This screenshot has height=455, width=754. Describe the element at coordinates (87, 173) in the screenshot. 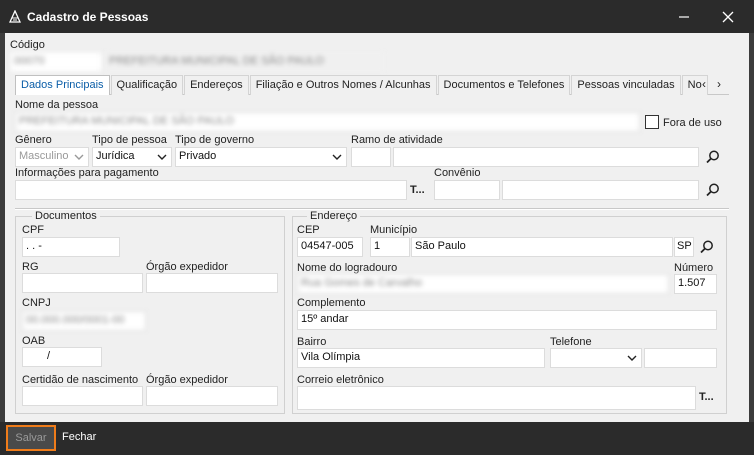

I see `info-pagamento-label: Informações para pagamento` at that location.